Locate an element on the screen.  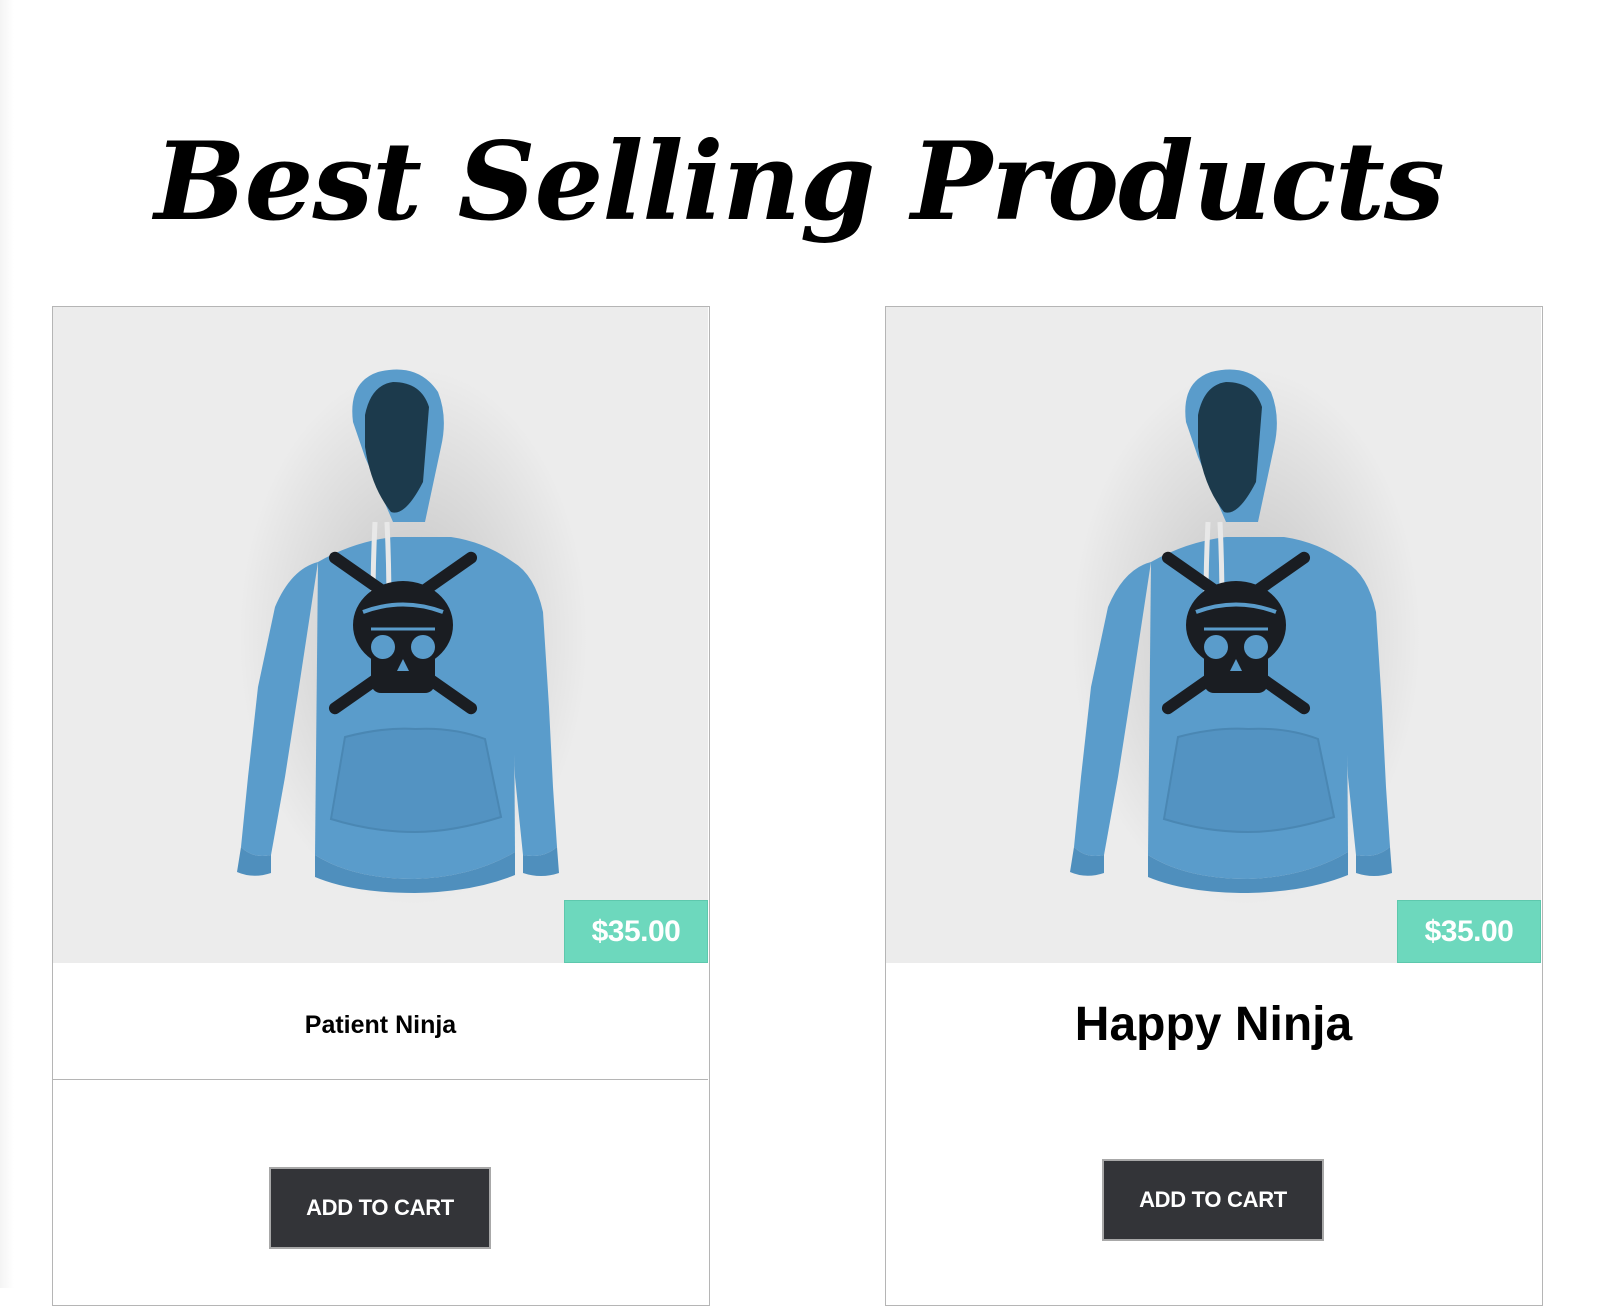
product-name: Patient Ninja is located at coordinates (380, 1025).